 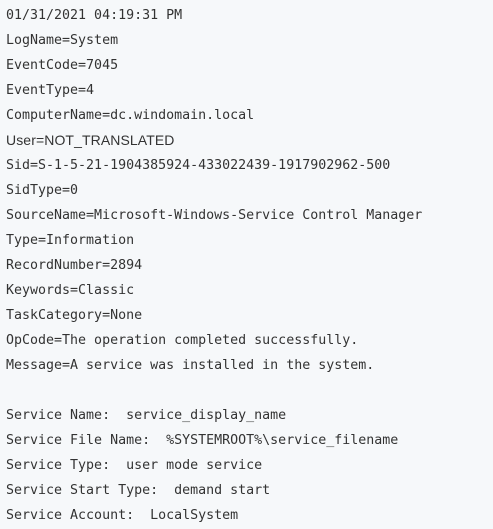 What do you see at coordinates (130, 115) in the screenshot?
I see `field-computername: ComputerName=dc.windomain.local` at bounding box center [130, 115].